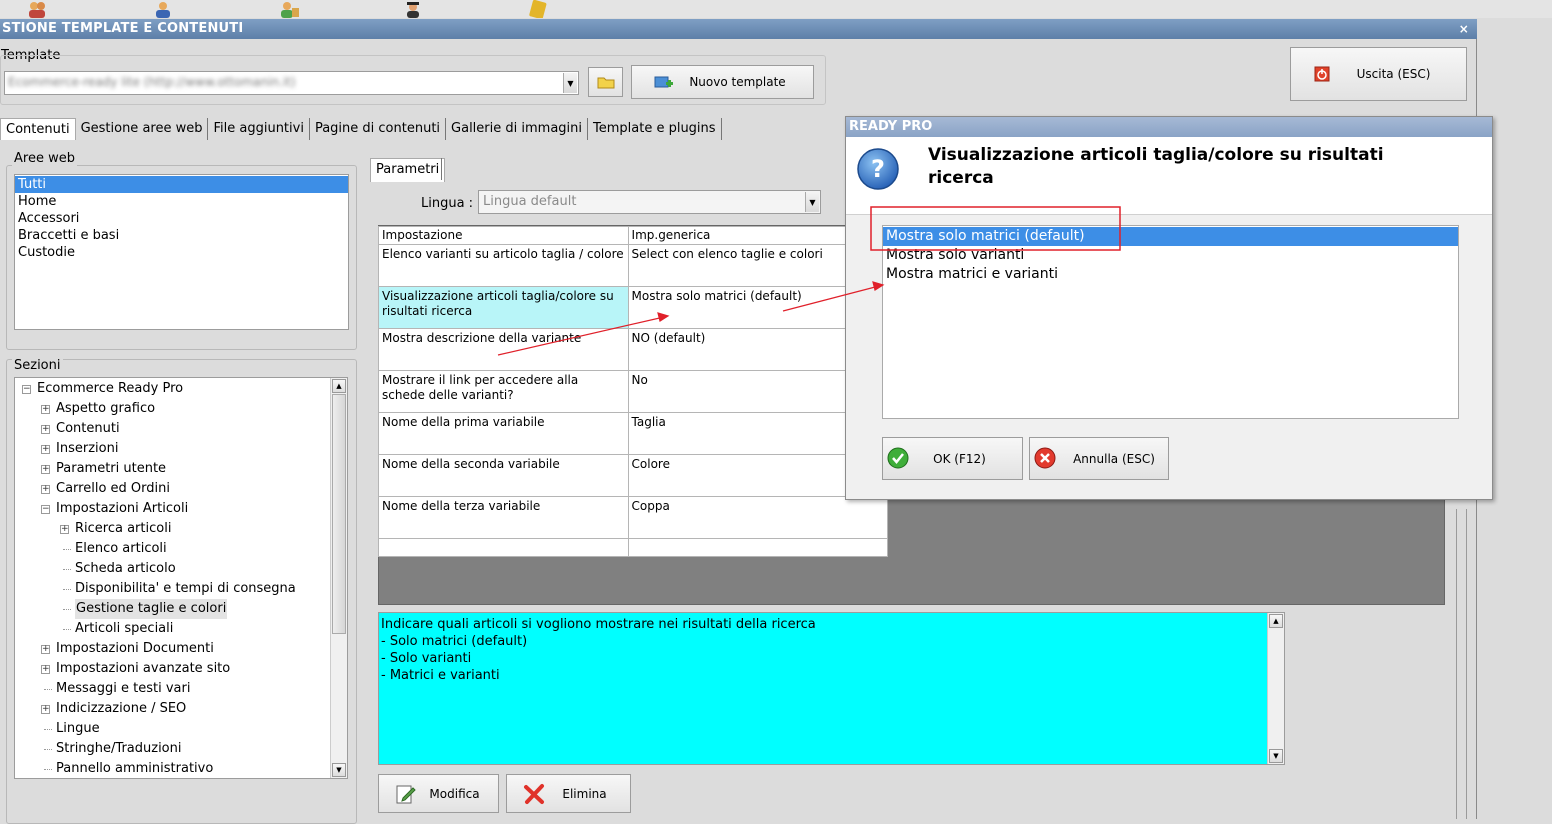 This screenshot has height=824, width=1552. I want to click on setting-cell: Mostra descrizione della variante, so click(503, 349).